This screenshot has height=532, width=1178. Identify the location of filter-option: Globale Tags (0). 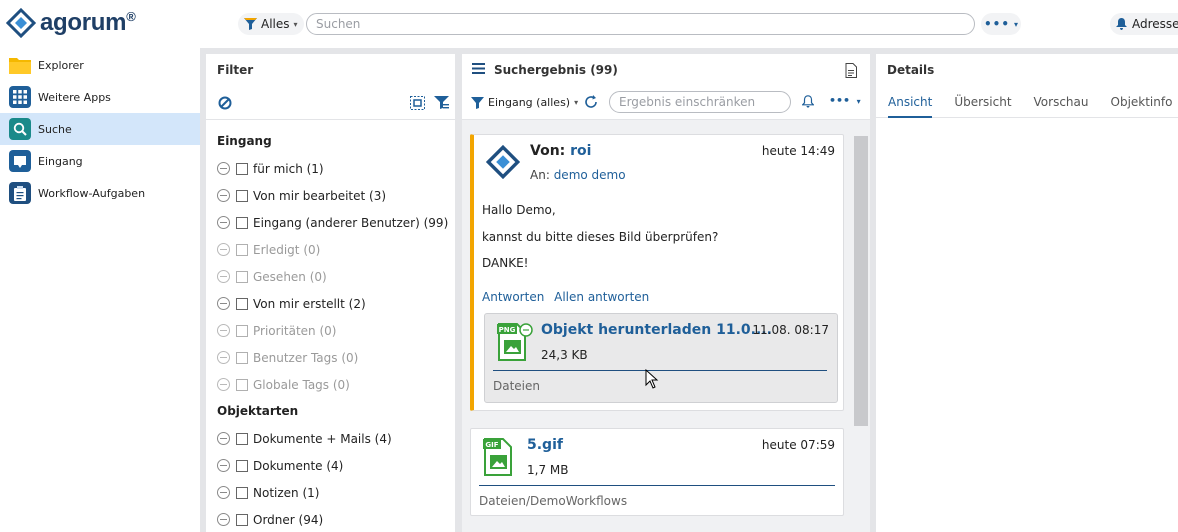
(330, 384).